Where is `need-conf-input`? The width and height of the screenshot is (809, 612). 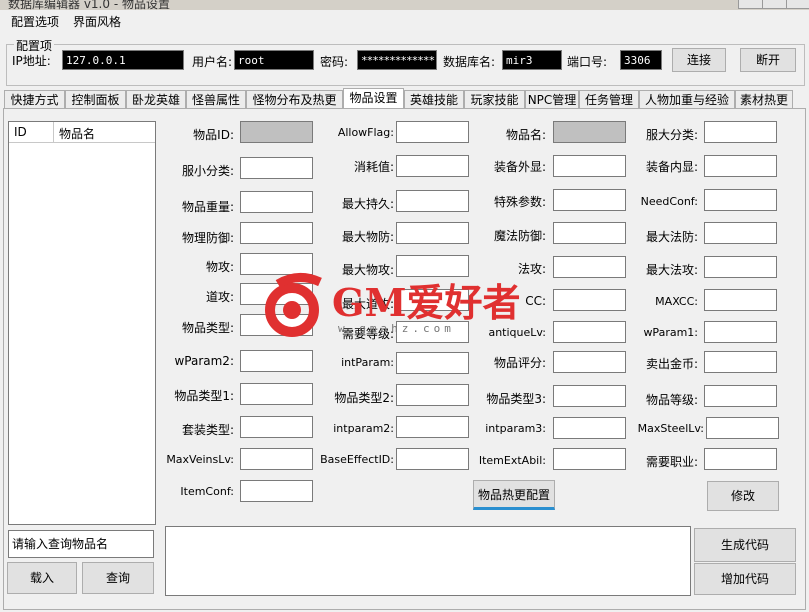
need-conf-input is located at coordinates (740, 200).